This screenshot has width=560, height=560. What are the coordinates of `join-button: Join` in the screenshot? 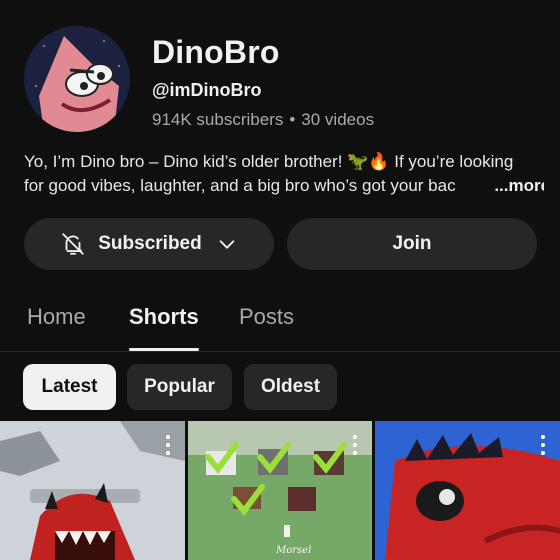 It's located at (412, 244).